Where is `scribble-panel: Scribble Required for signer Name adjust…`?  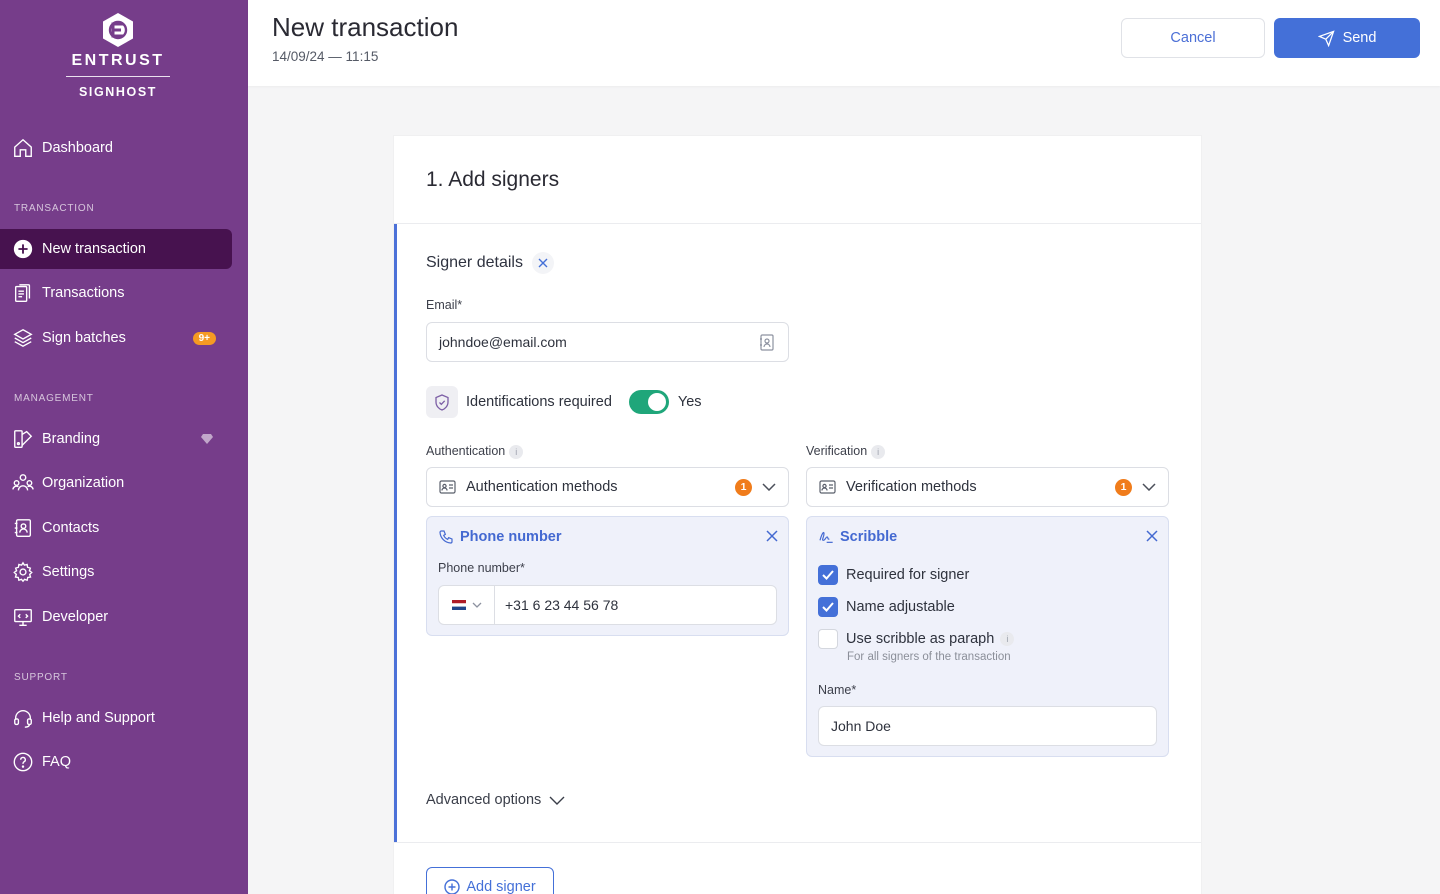 scribble-panel: Scribble Required for signer Name adjust… is located at coordinates (987, 636).